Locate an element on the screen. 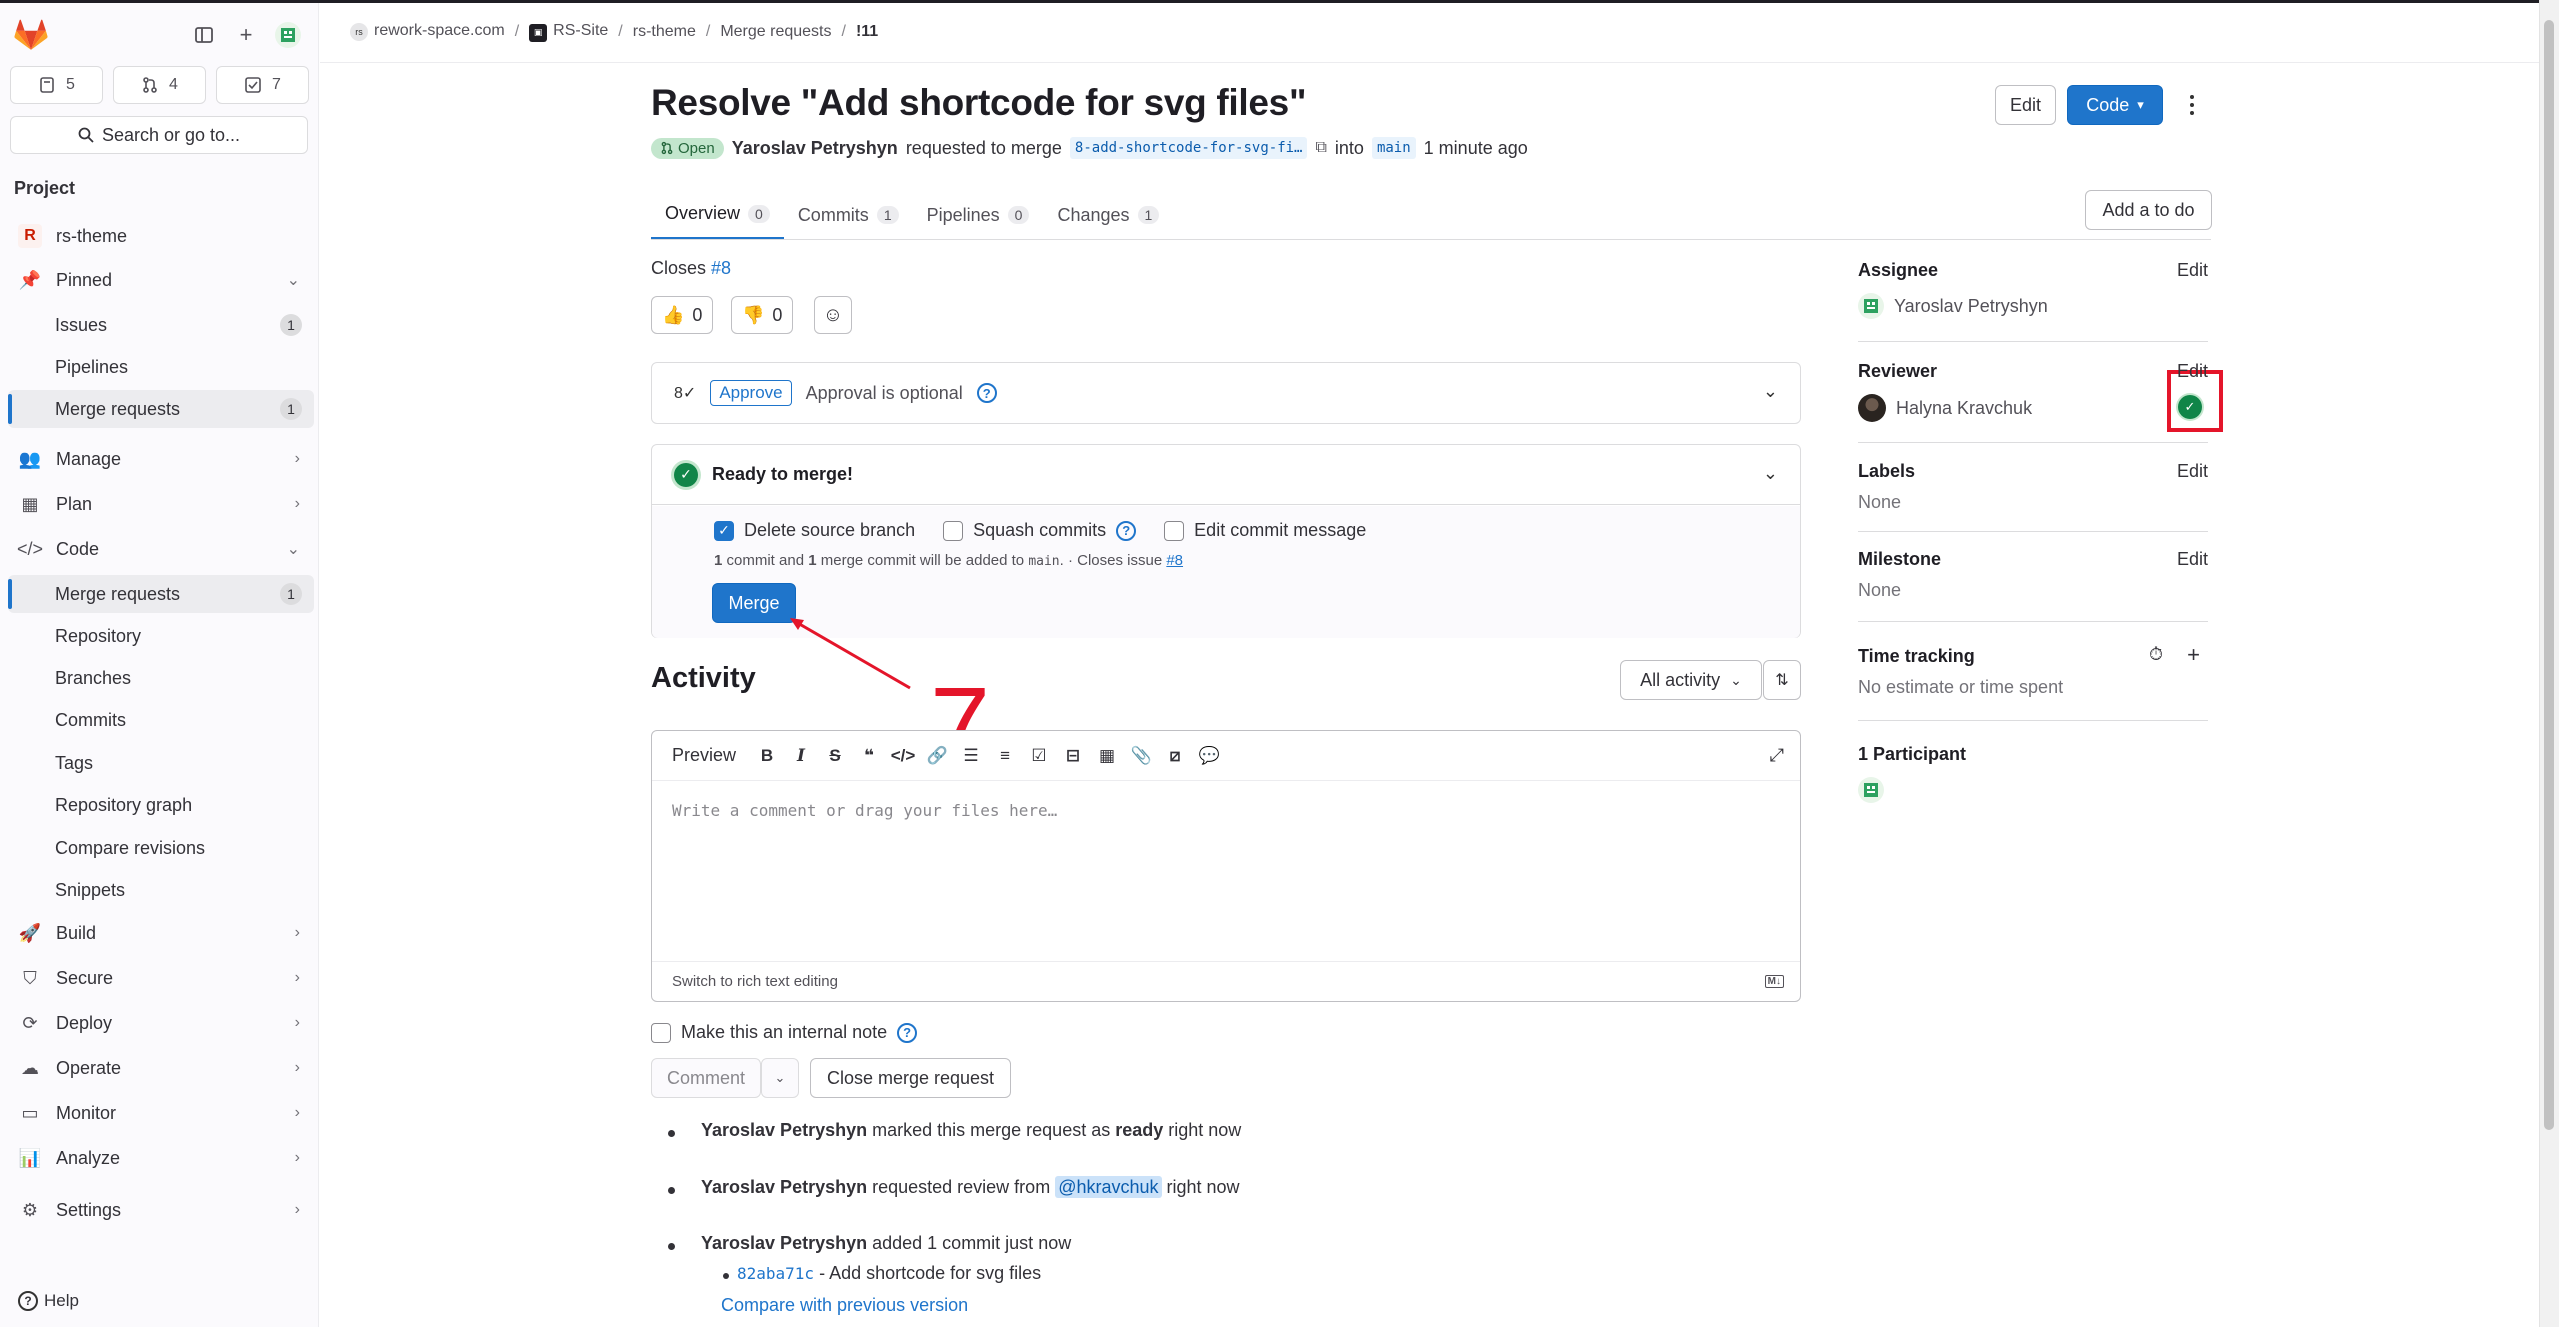  italic-icon: I is located at coordinates (801, 756).